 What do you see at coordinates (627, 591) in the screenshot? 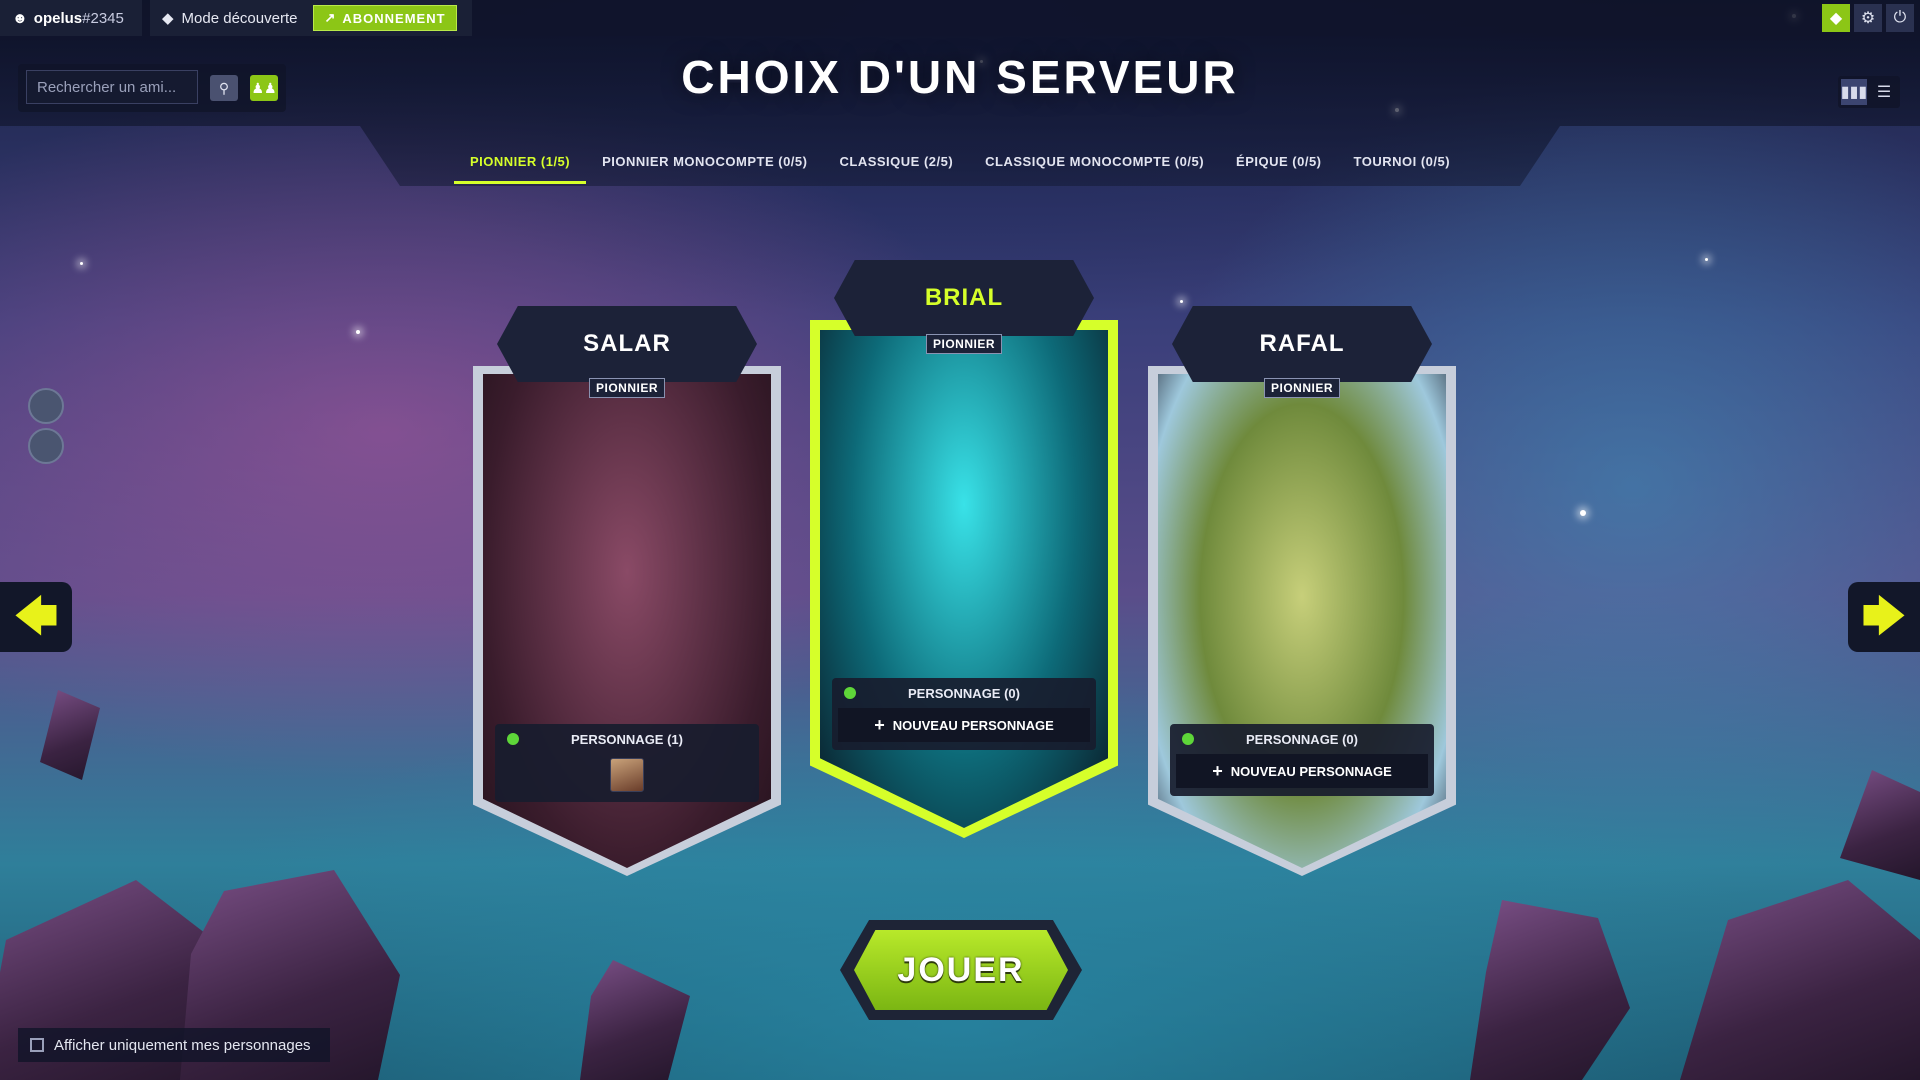
I see `server-card-salar: SALAR PIONNIER PERSONNAGE (1)` at bounding box center [627, 591].